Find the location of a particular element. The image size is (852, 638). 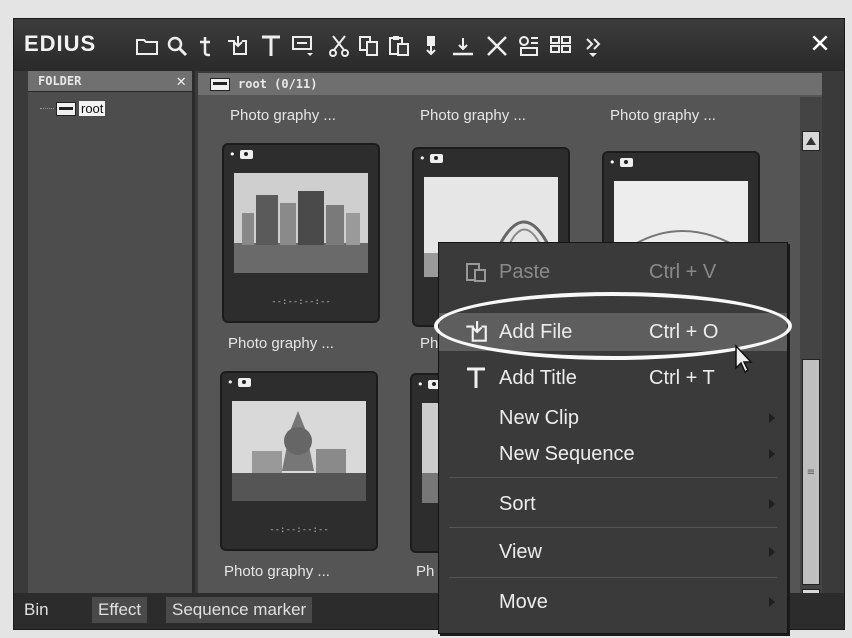

view-dropdown-icon is located at coordinates (561, 46).